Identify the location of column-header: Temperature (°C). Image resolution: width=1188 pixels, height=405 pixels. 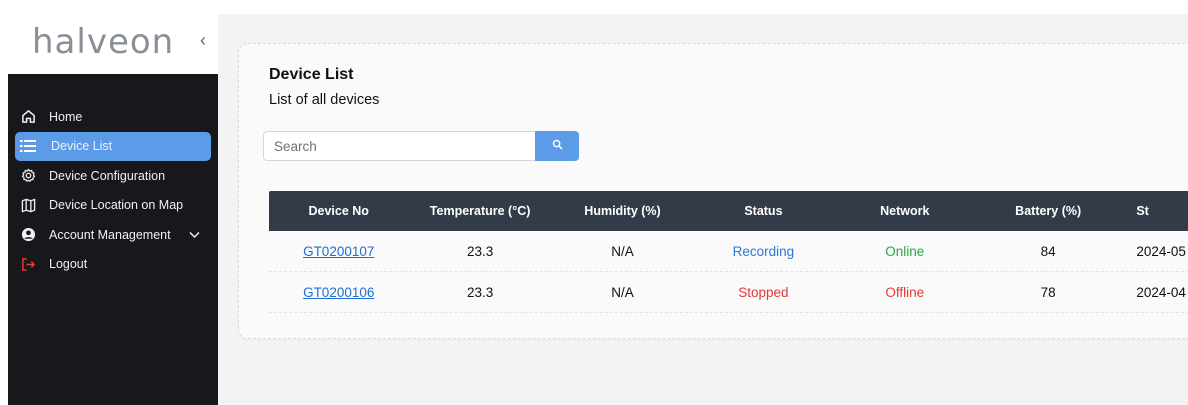
(479, 211).